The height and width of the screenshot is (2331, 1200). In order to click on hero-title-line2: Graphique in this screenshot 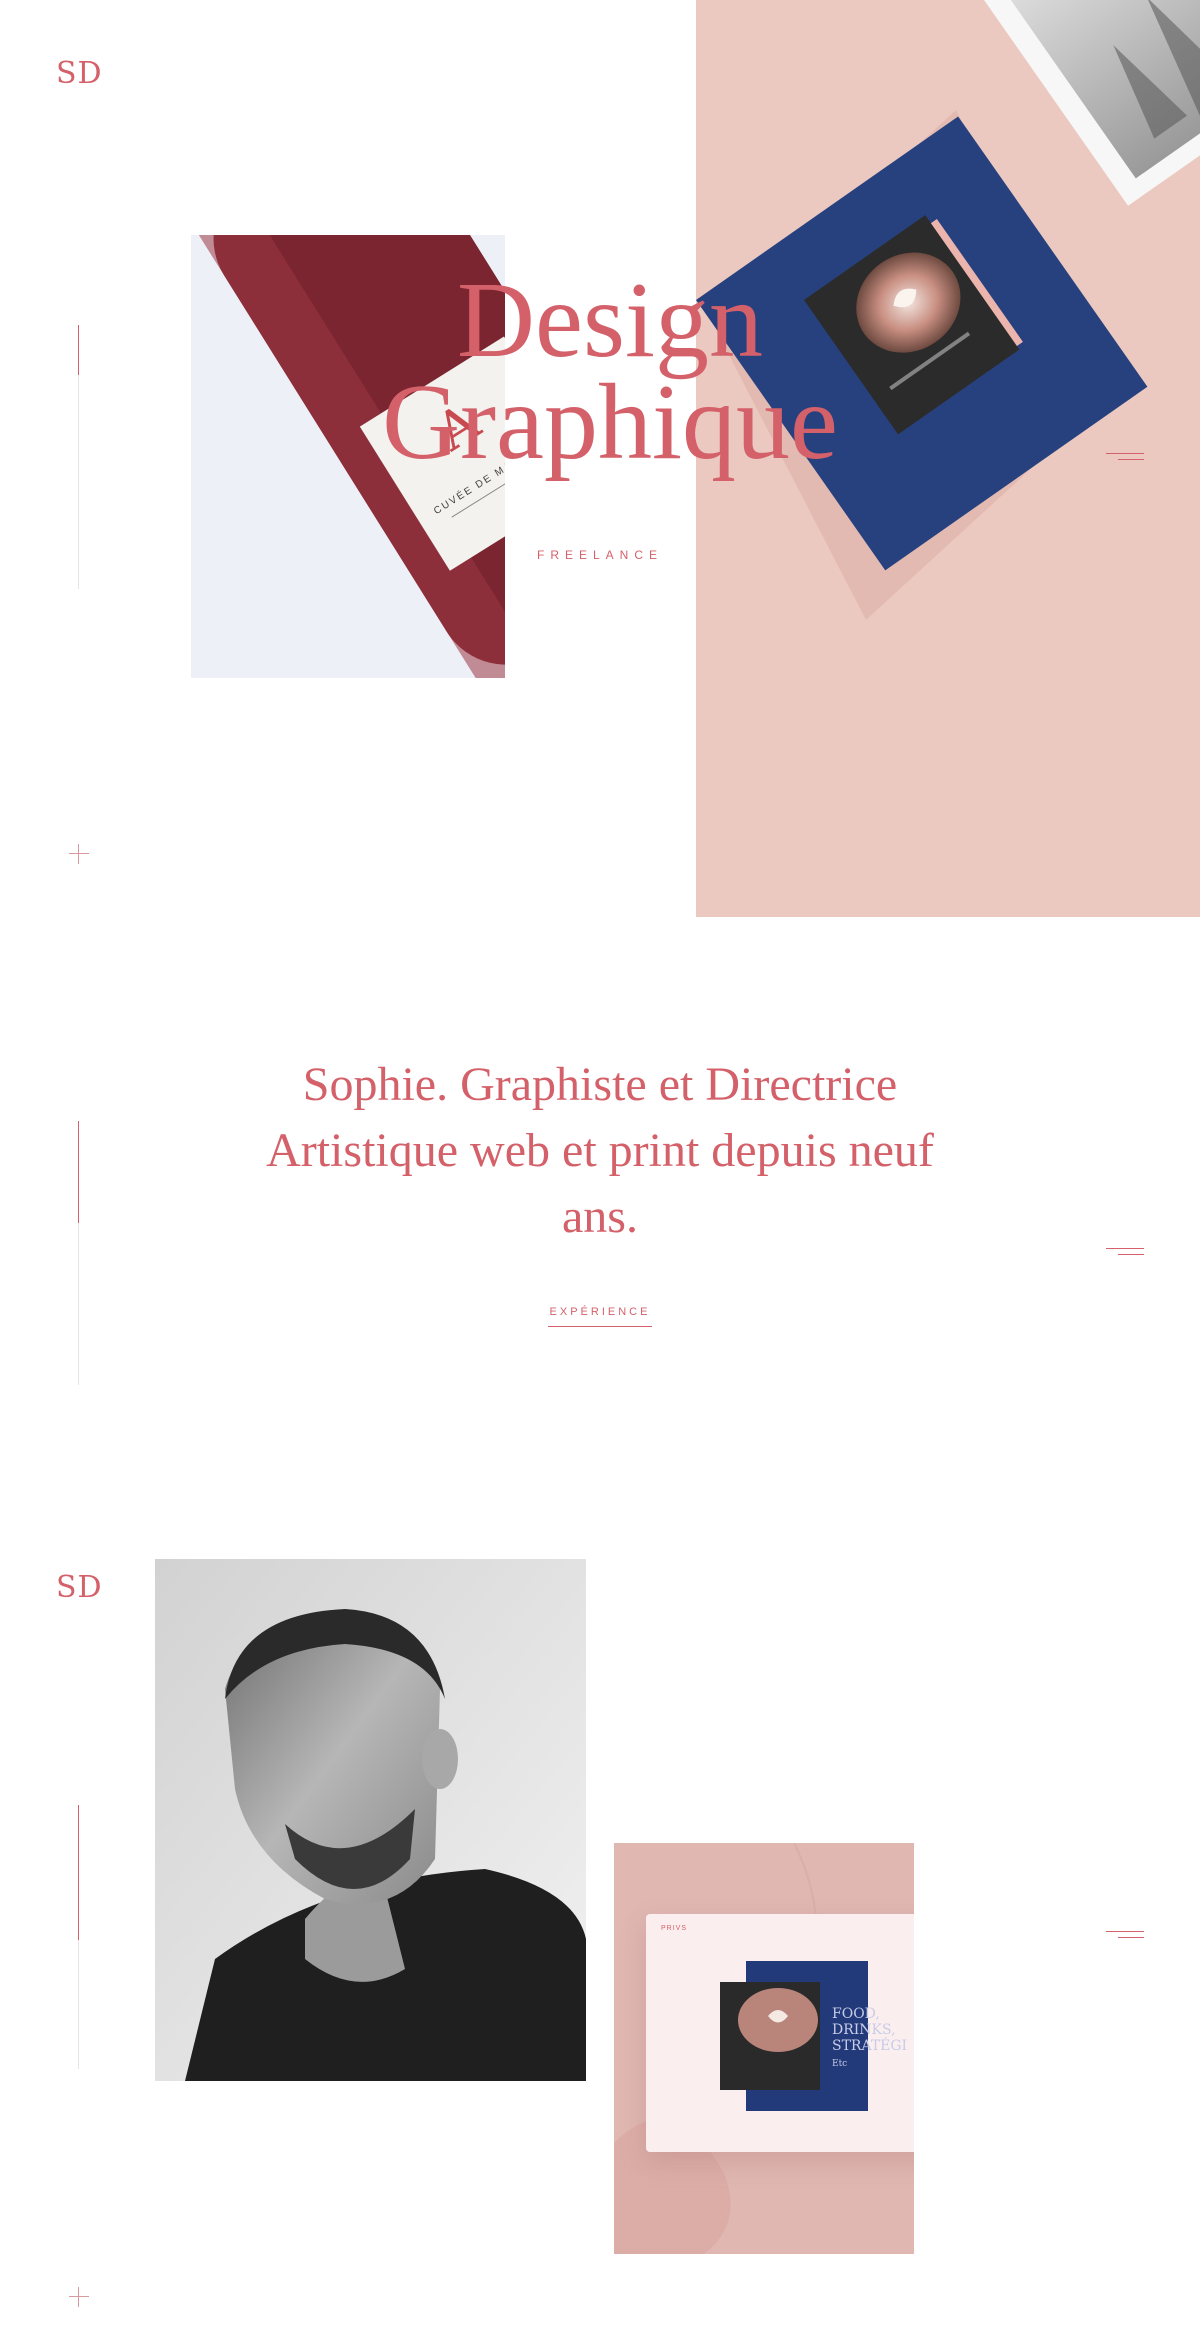, I will do `click(610, 422)`.